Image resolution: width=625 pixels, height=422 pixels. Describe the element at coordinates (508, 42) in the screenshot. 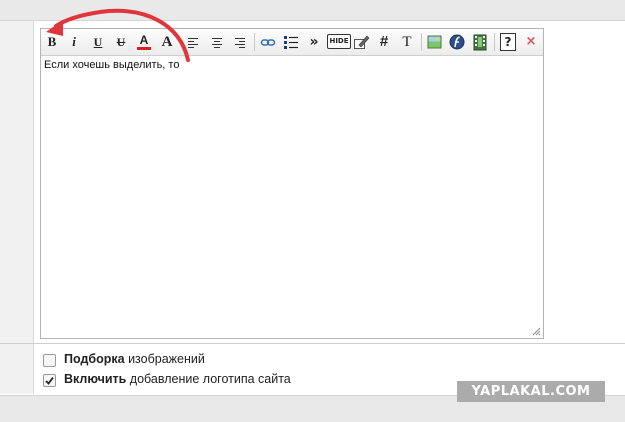

I see `help-button: ?` at that location.